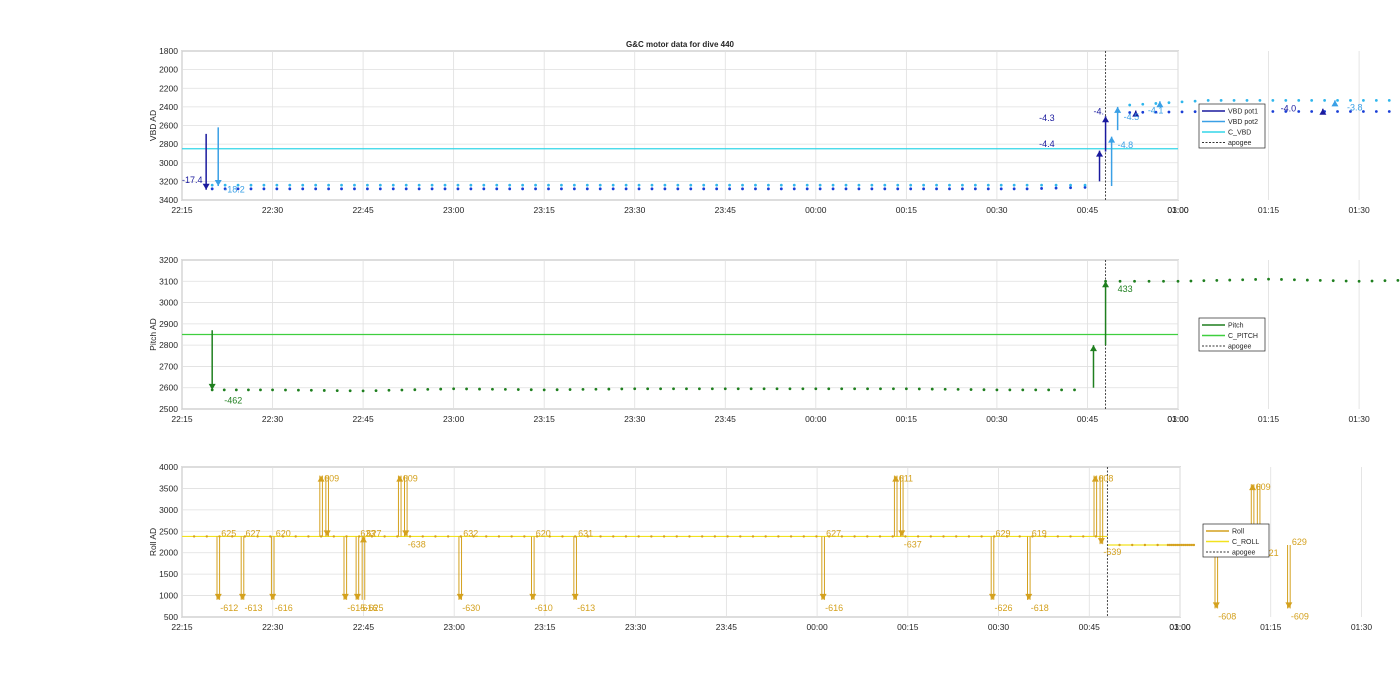  Describe the element at coordinates (1047, 118) in the screenshot. I see `value-annotation: -4.3` at that location.